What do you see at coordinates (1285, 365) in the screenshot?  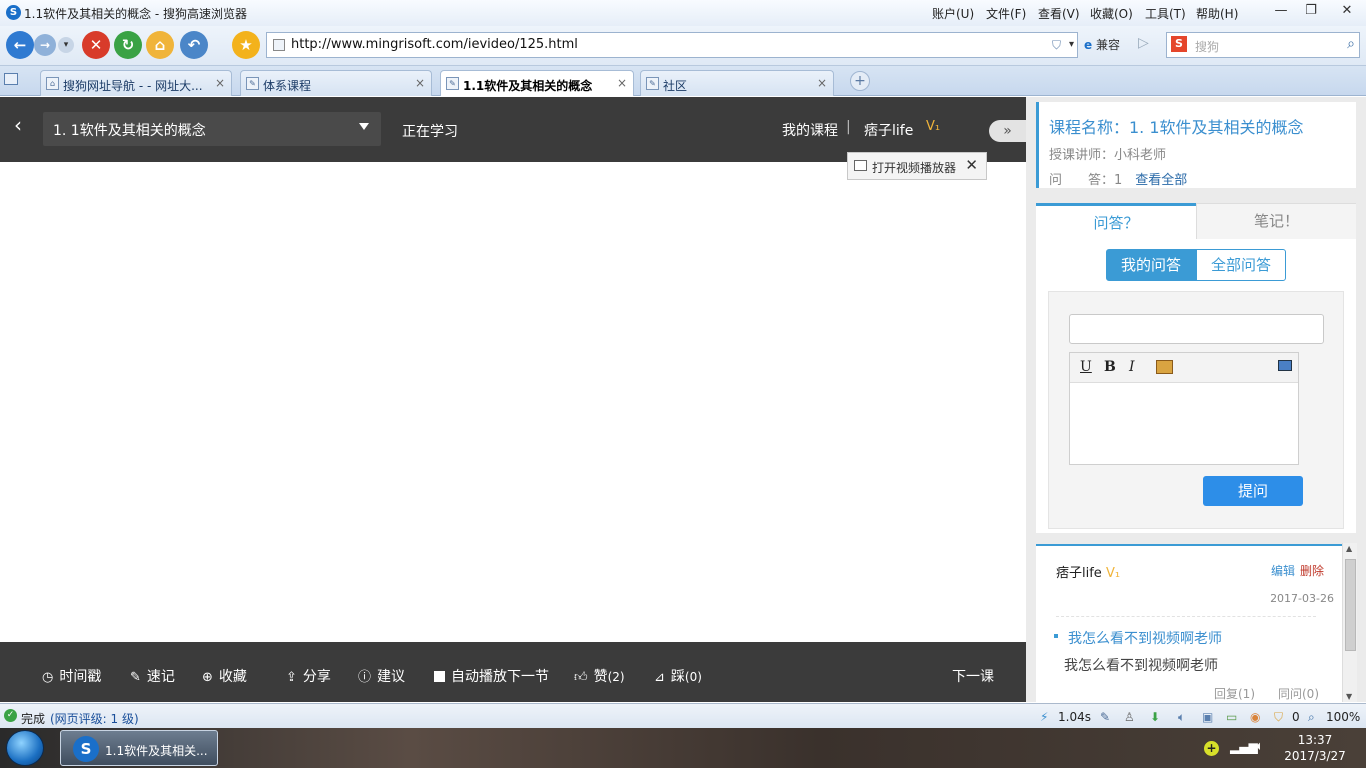 I see `screen-icon` at bounding box center [1285, 365].